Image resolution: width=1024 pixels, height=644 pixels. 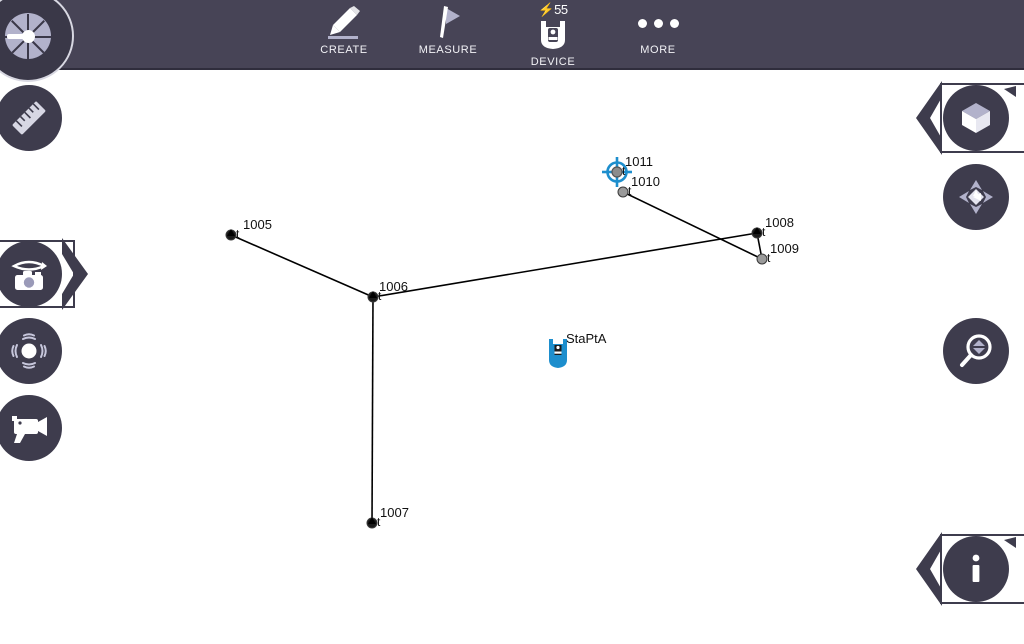 I want to click on point-id-label: 1011, so click(x=639, y=161).